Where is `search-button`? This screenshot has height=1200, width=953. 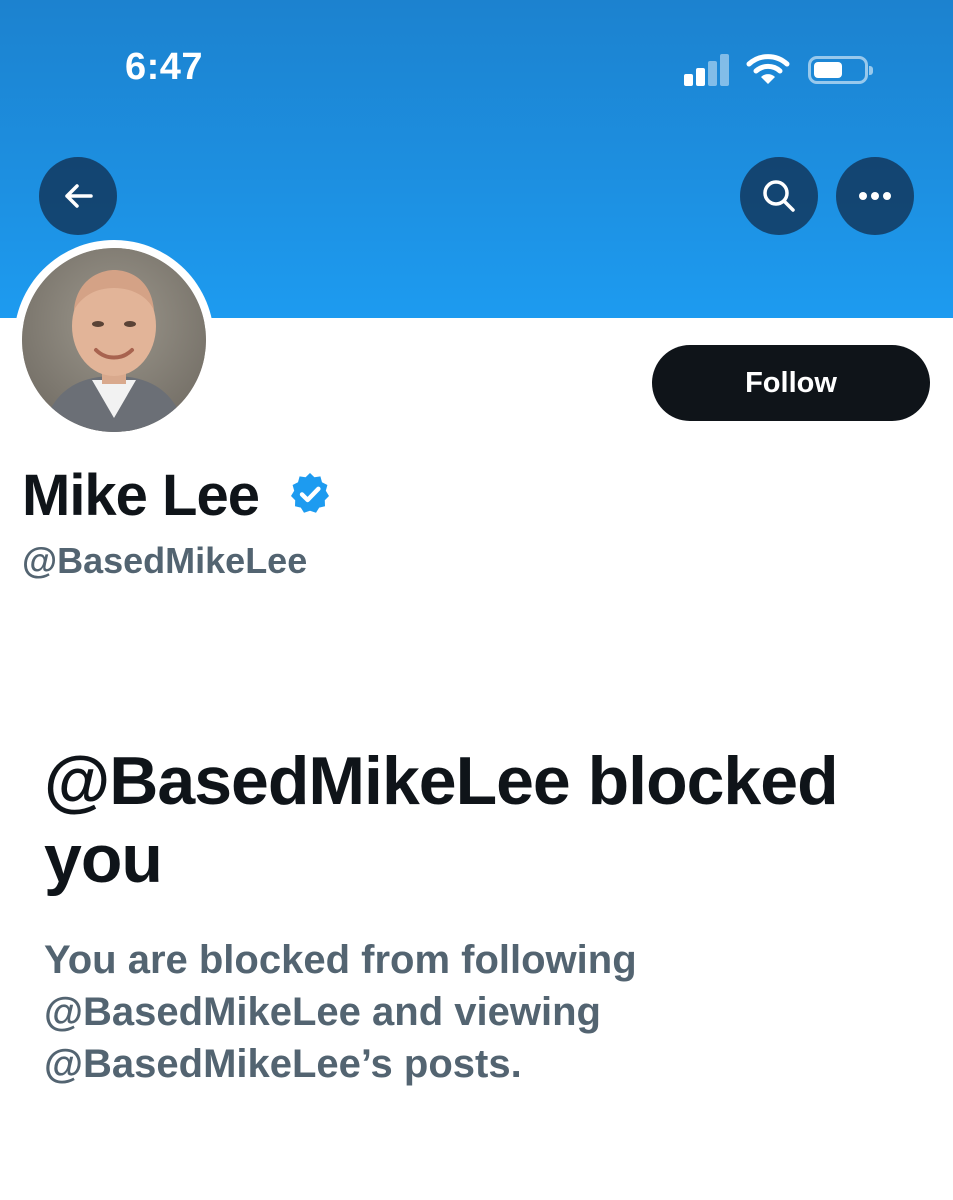
search-button is located at coordinates (779, 196).